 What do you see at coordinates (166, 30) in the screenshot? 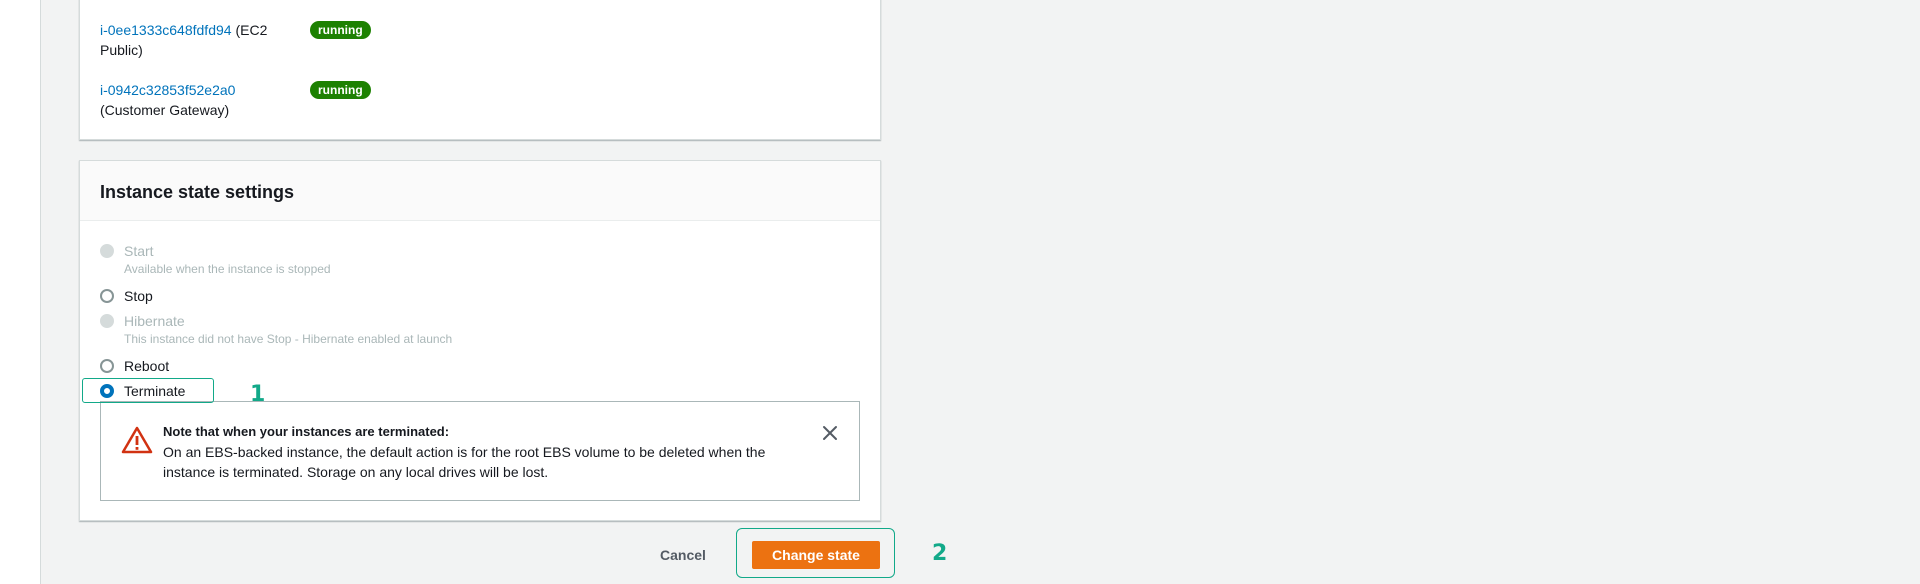
I see `instance-id-link: i-0ee1333c648fdfd94` at bounding box center [166, 30].